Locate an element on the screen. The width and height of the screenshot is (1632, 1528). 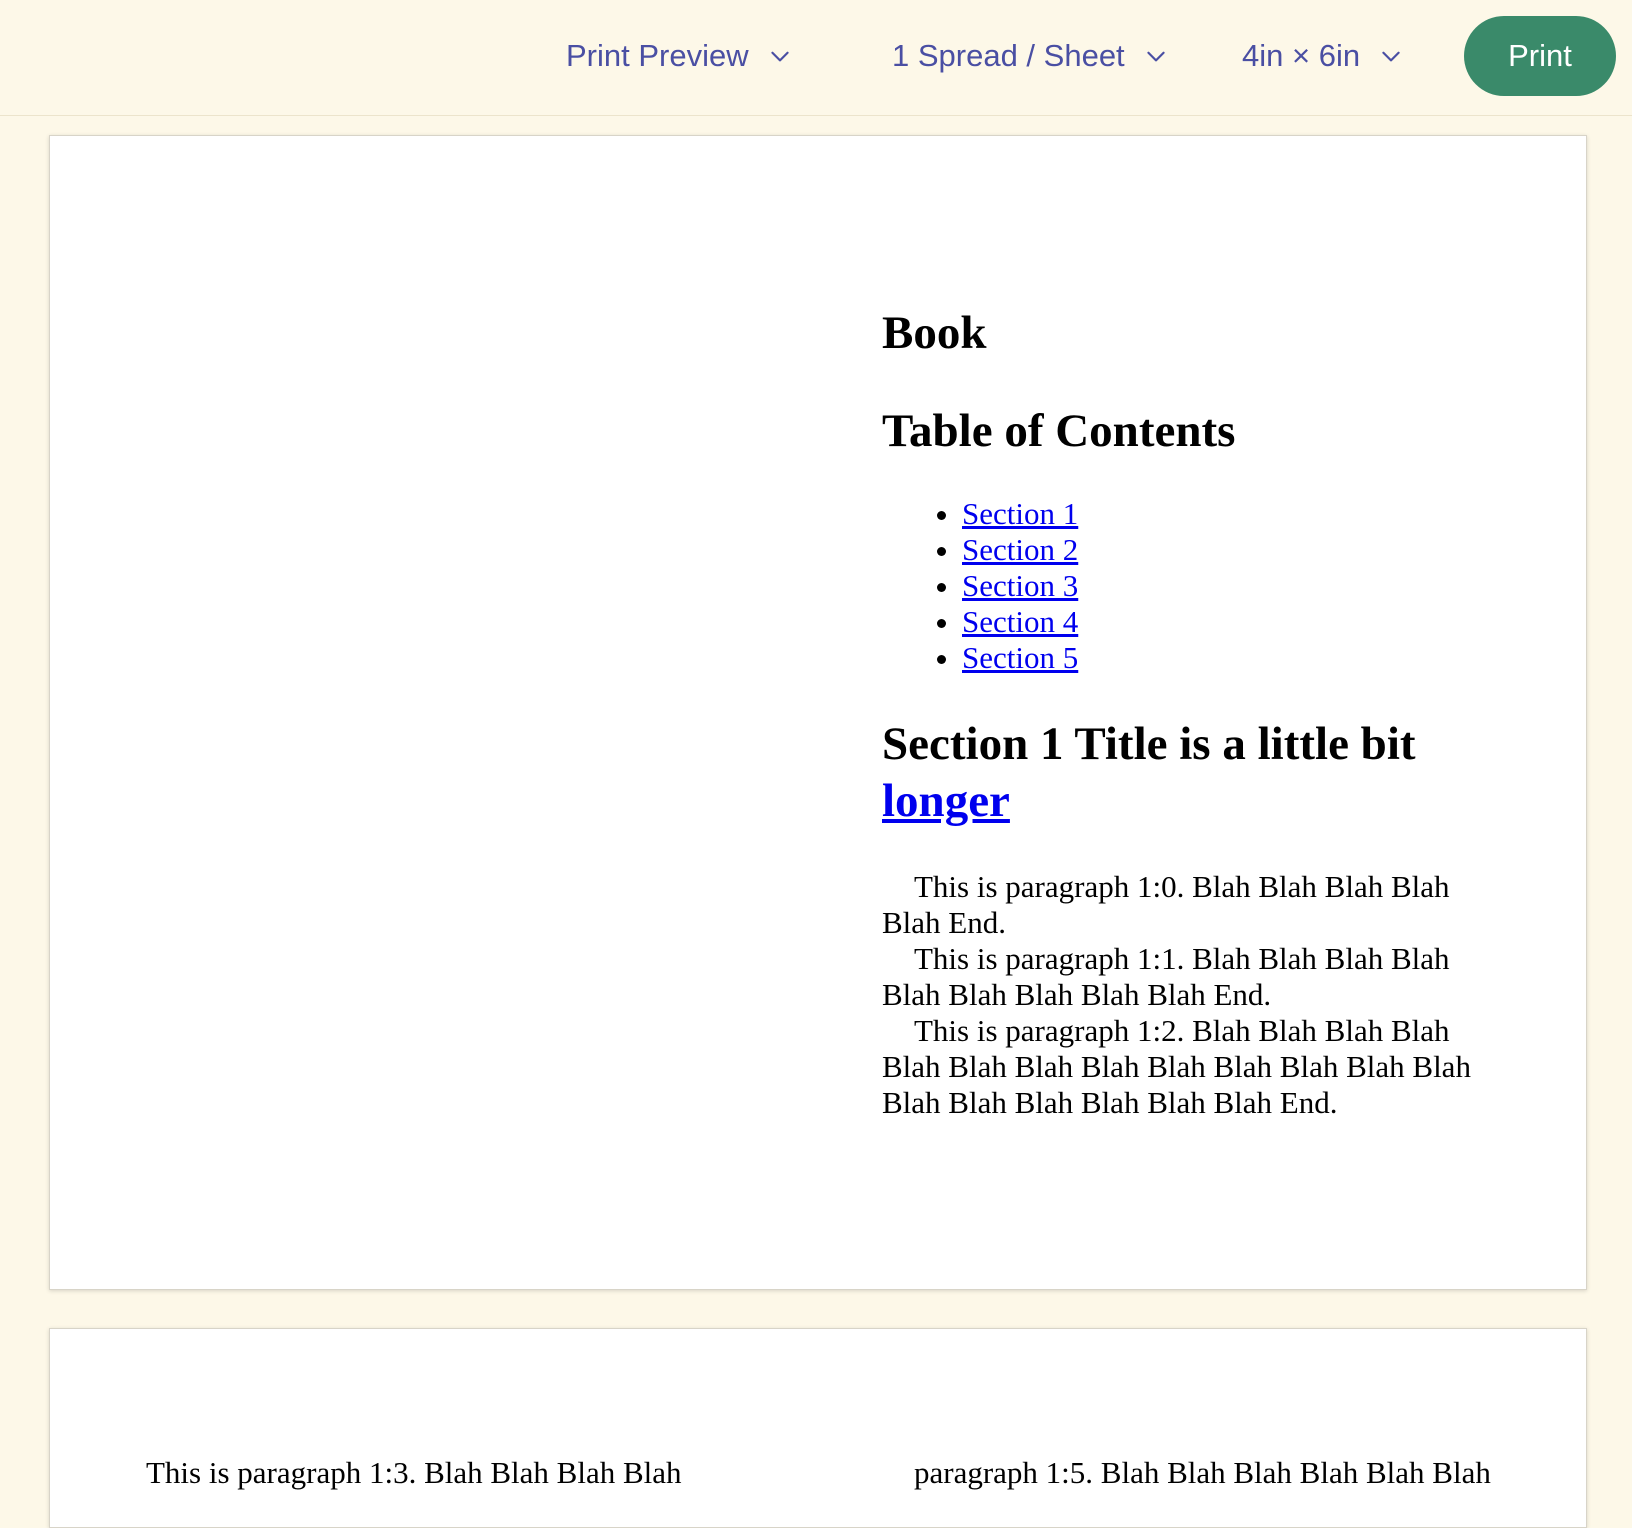
section-1-title-link: longer is located at coordinates (946, 801).